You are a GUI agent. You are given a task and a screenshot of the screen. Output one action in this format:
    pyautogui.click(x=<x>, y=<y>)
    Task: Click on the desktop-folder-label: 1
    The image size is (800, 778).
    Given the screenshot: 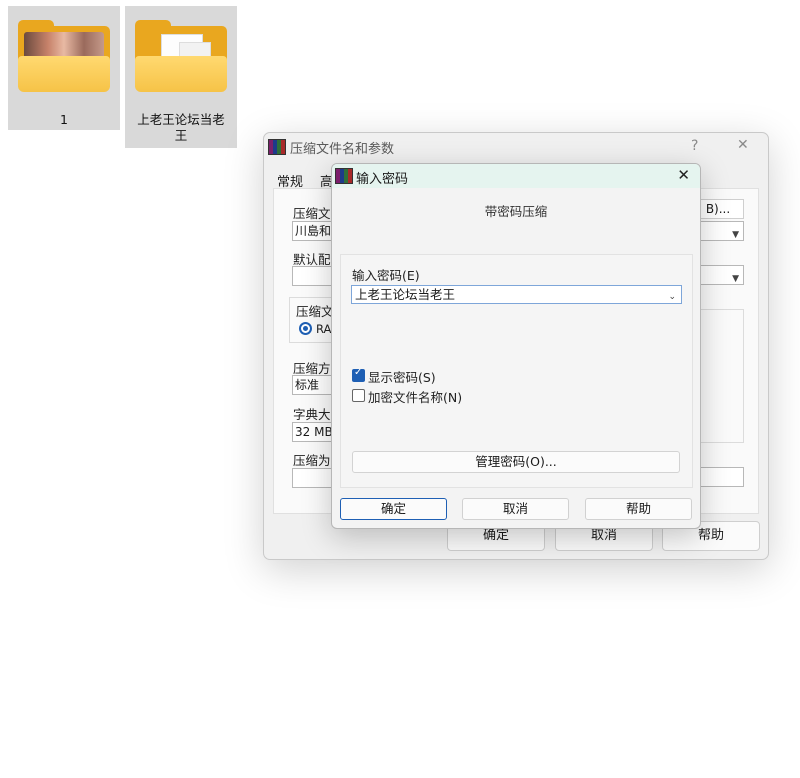 What is the action you would take?
    pyautogui.click(x=64, y=119)
    